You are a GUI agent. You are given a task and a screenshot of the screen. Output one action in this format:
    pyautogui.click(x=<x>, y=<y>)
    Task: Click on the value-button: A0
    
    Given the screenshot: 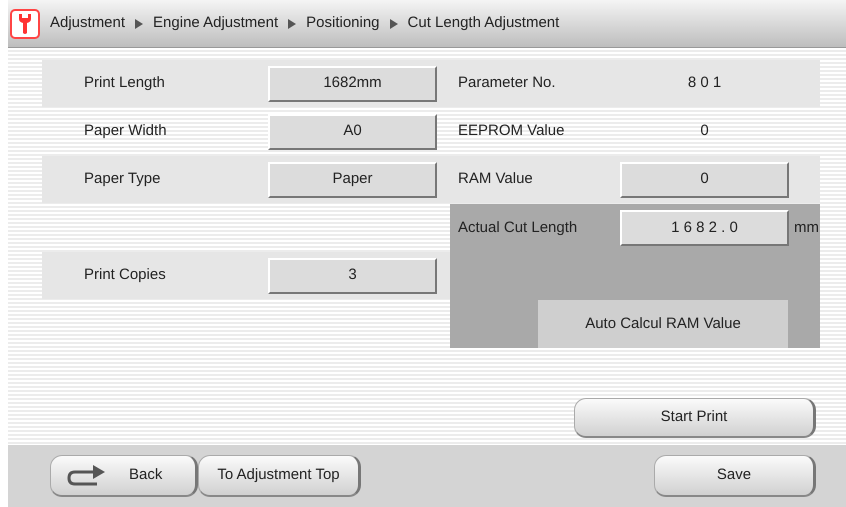 What is the action you would take?
    pyautogui.click(x=352, y=132)
    